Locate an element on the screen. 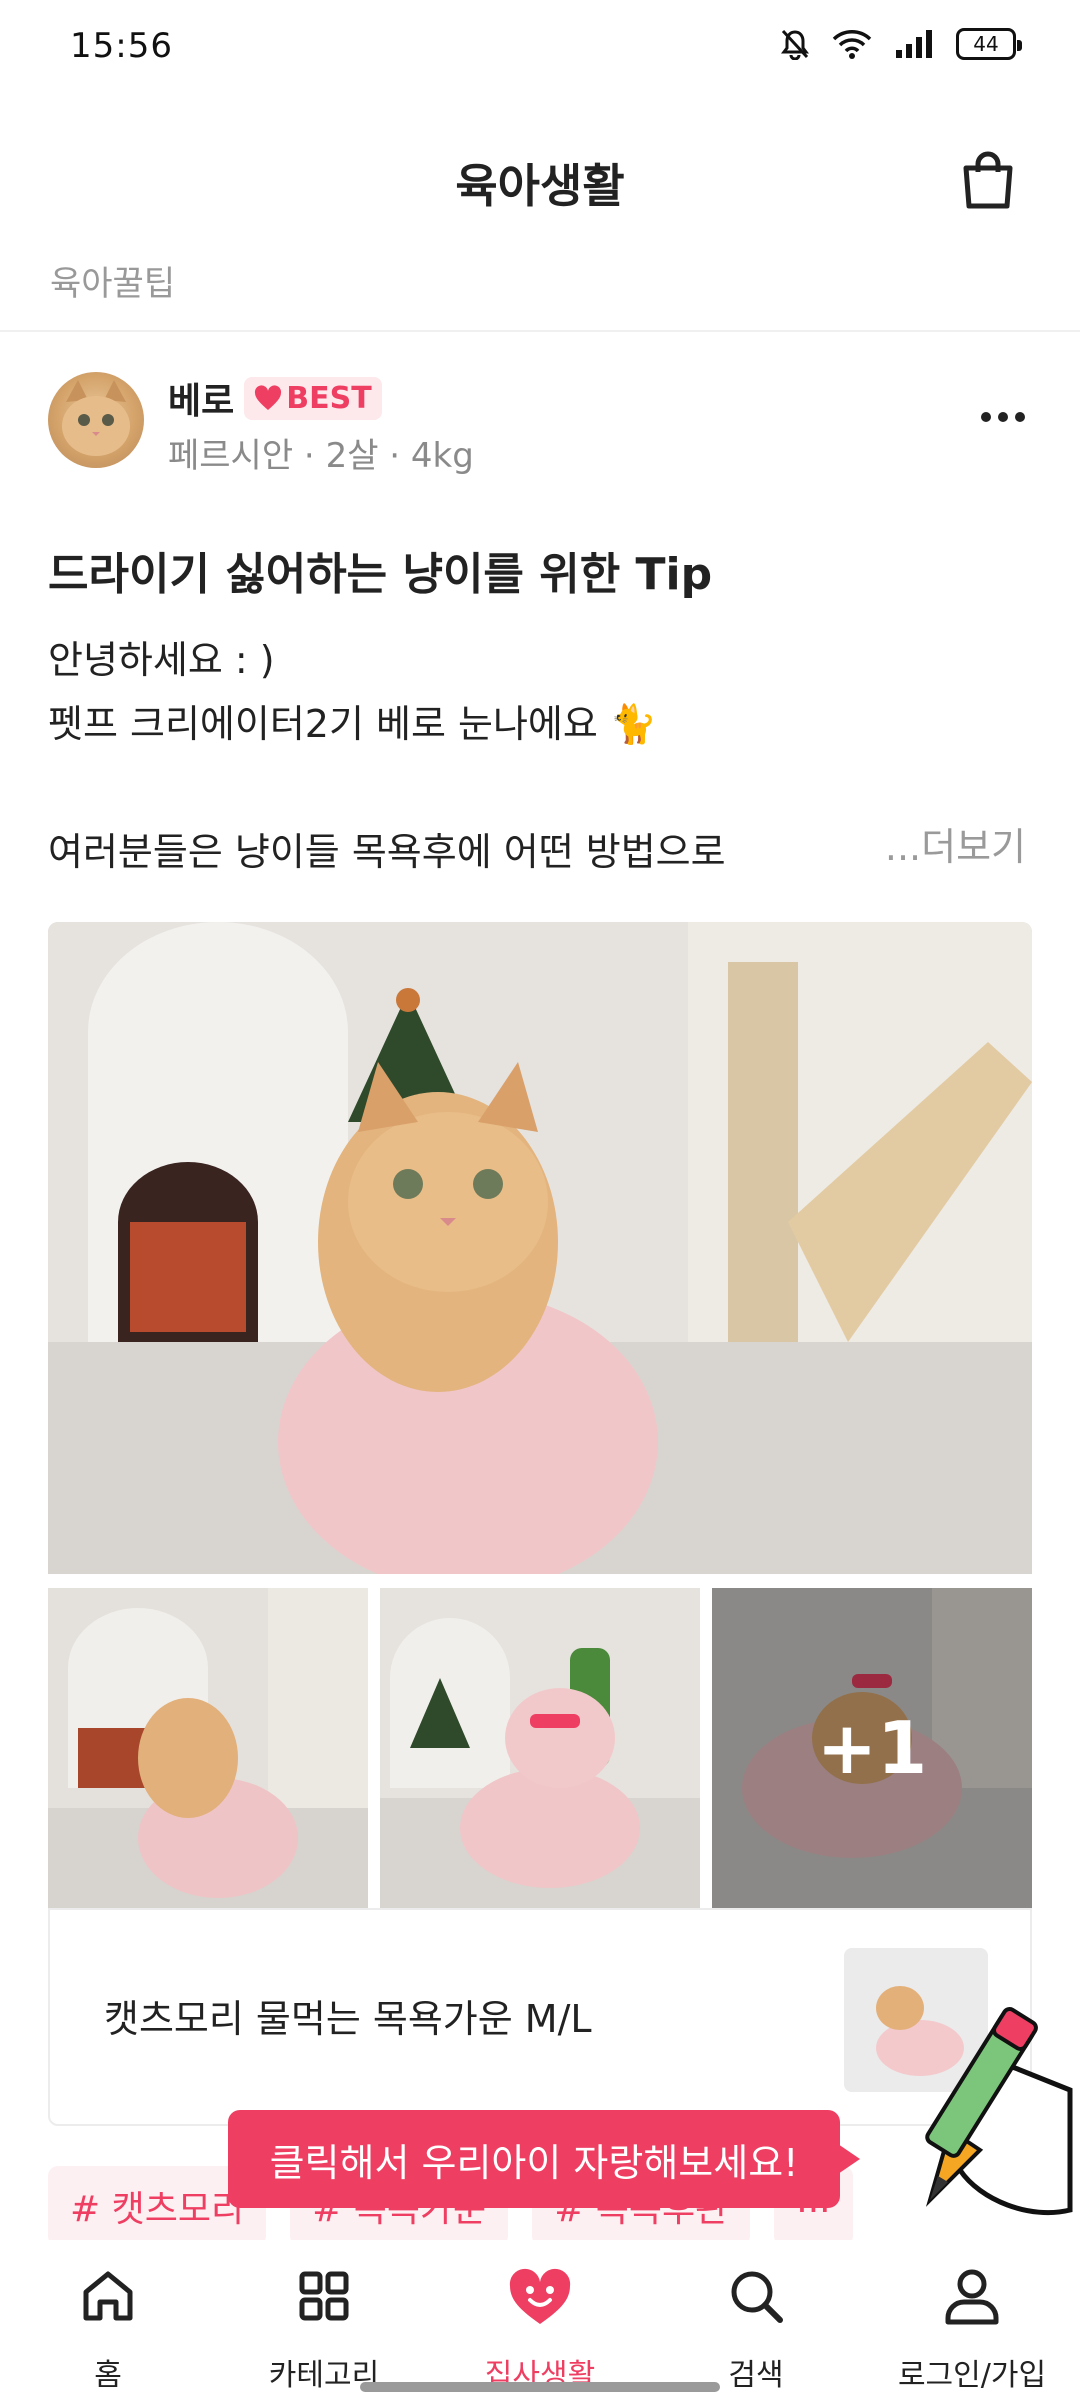 Image resolution: width=1080 pixels, height=2400 pixels. pencil-hand-icon is located at coordinates (999, 2111).